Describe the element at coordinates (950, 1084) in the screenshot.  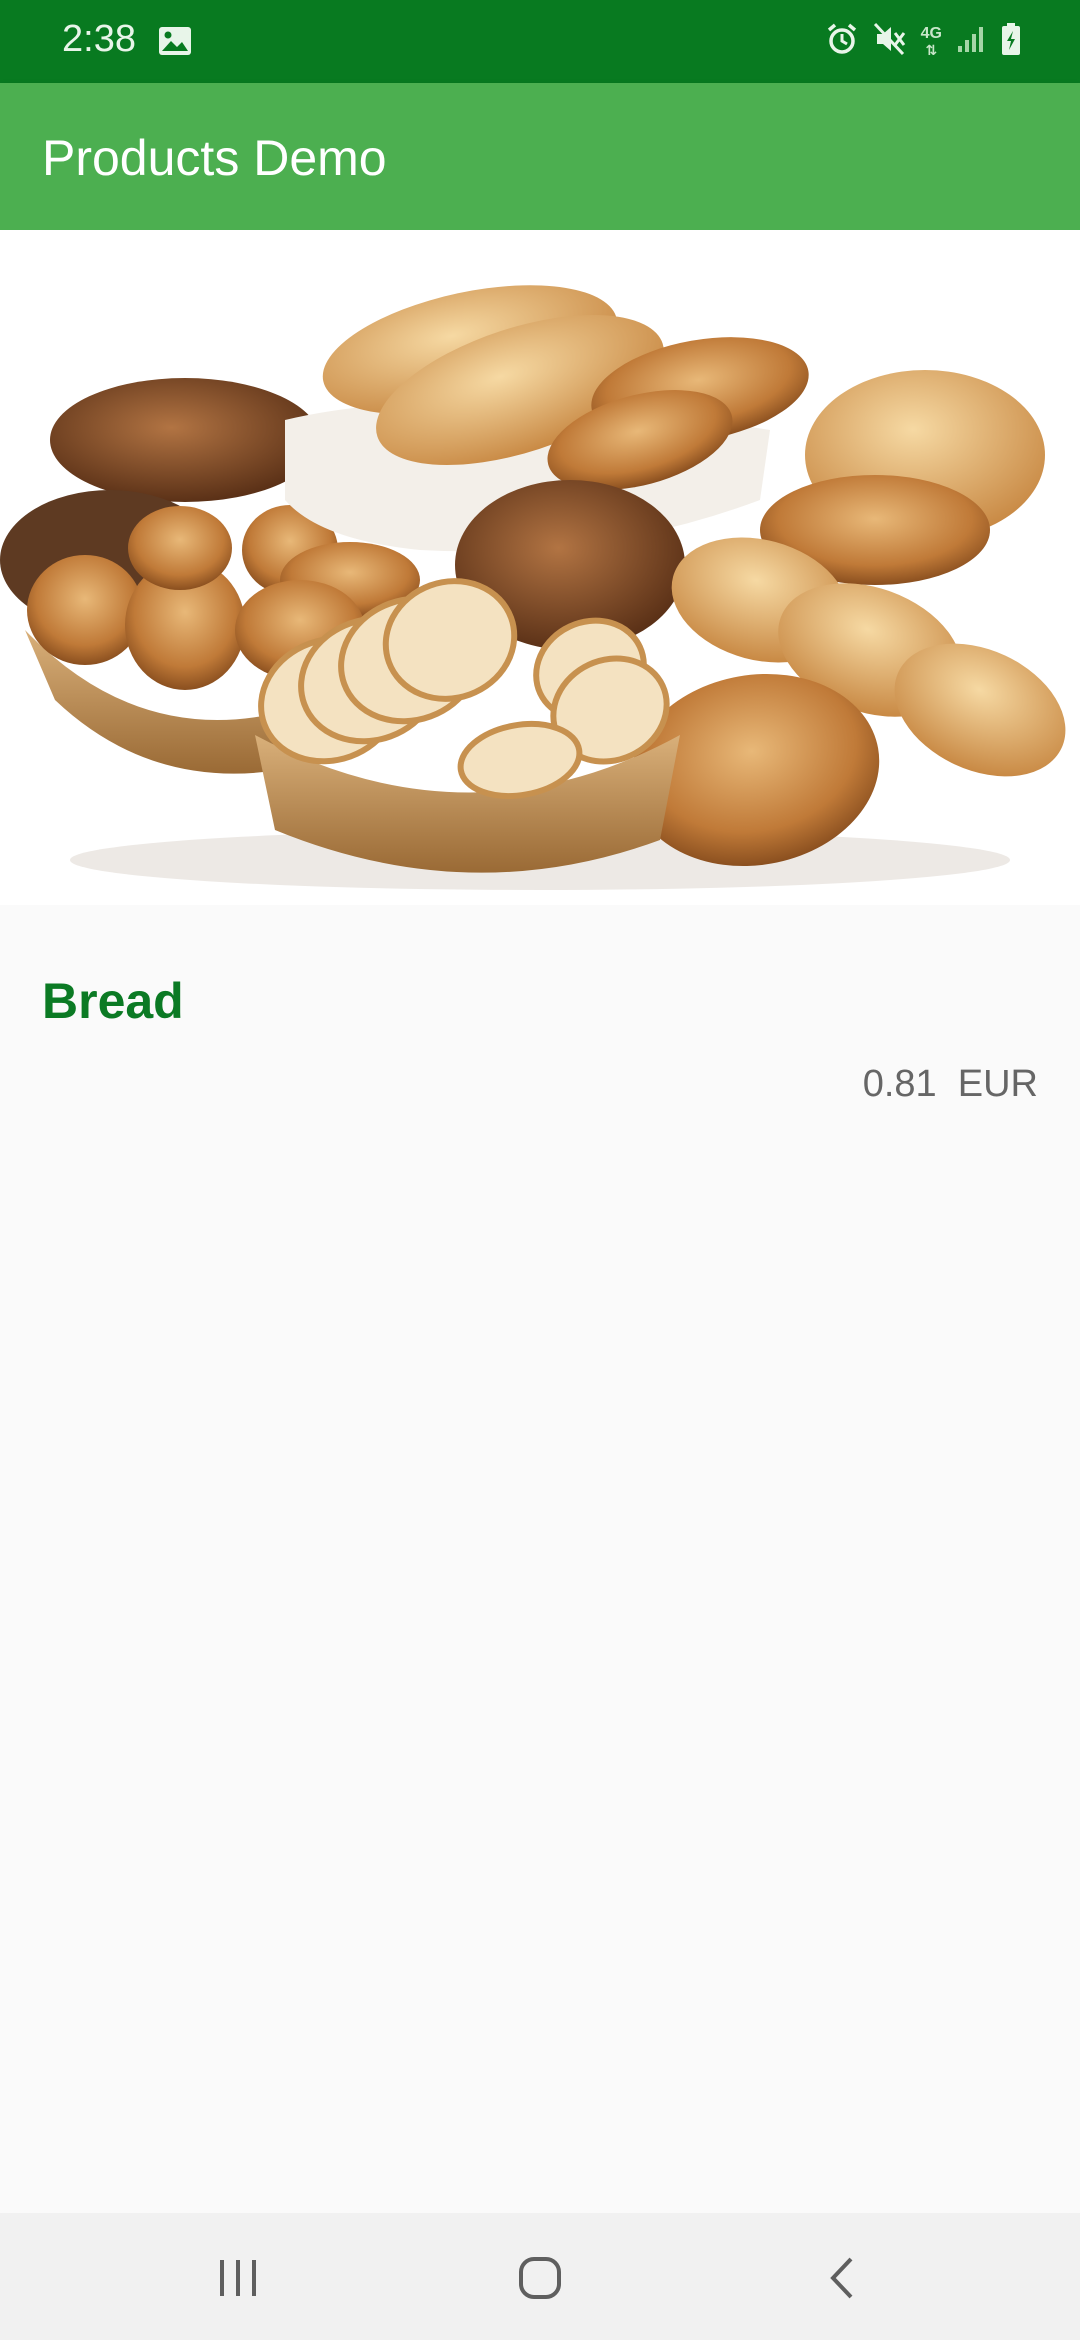
I see `product-price: 0.81 EUR` at that location.